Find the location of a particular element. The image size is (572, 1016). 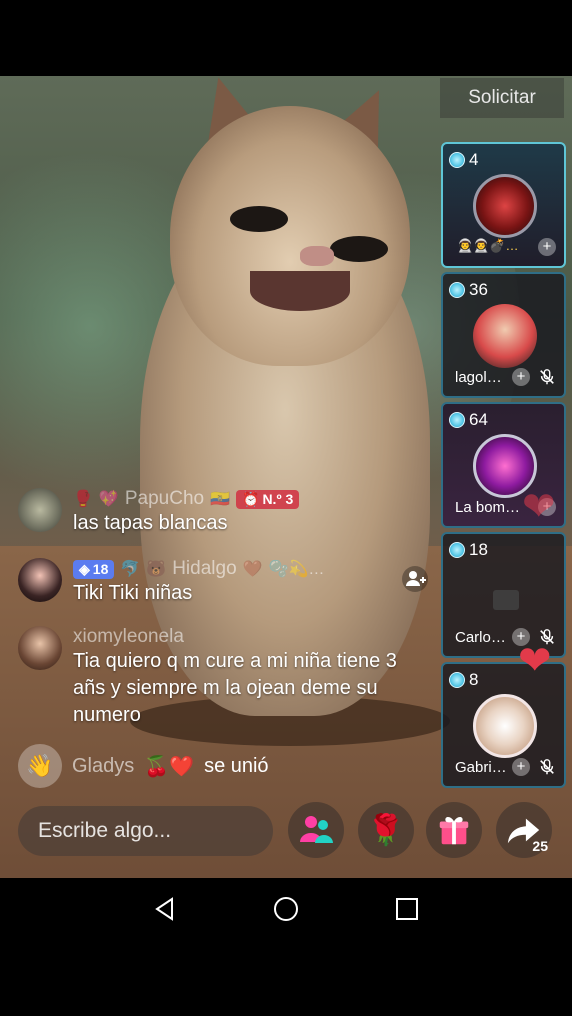

status-bar is located at coordinates (286, 38).